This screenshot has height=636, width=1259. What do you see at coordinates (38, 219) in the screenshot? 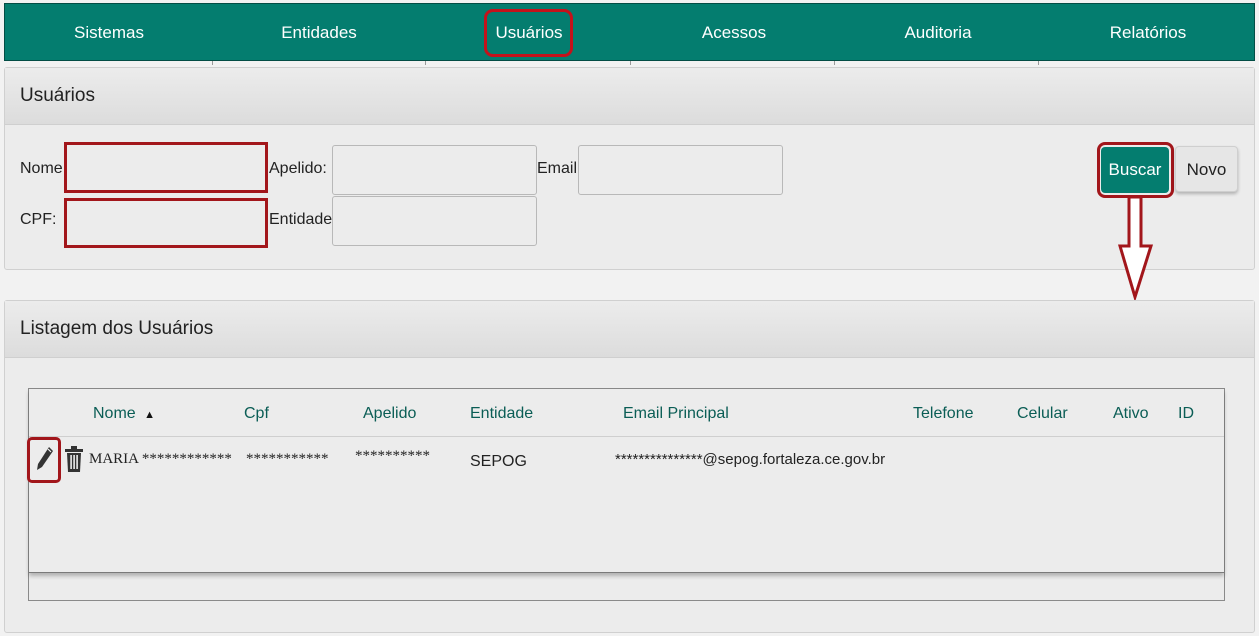
I see `cpf-label: CPF:` at bounding box center [38, 219].